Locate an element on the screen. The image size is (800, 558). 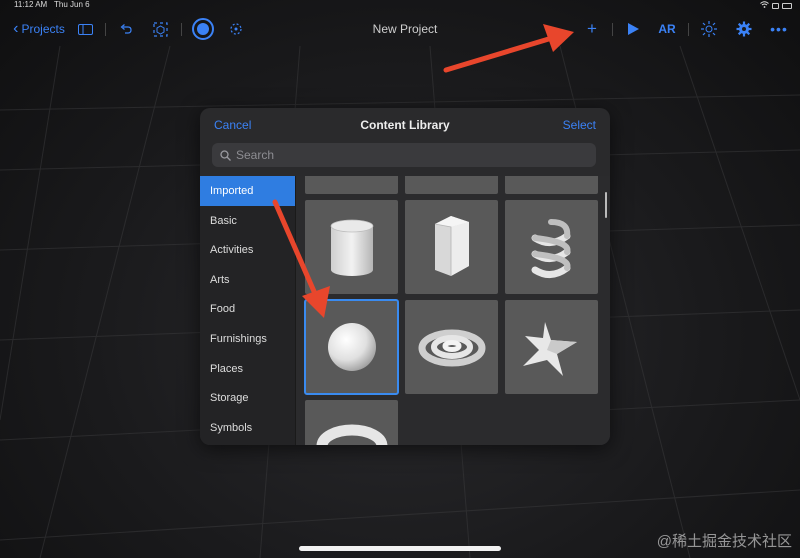
projects-back-button: ‹ Projects is located at coordinates (39, 29).